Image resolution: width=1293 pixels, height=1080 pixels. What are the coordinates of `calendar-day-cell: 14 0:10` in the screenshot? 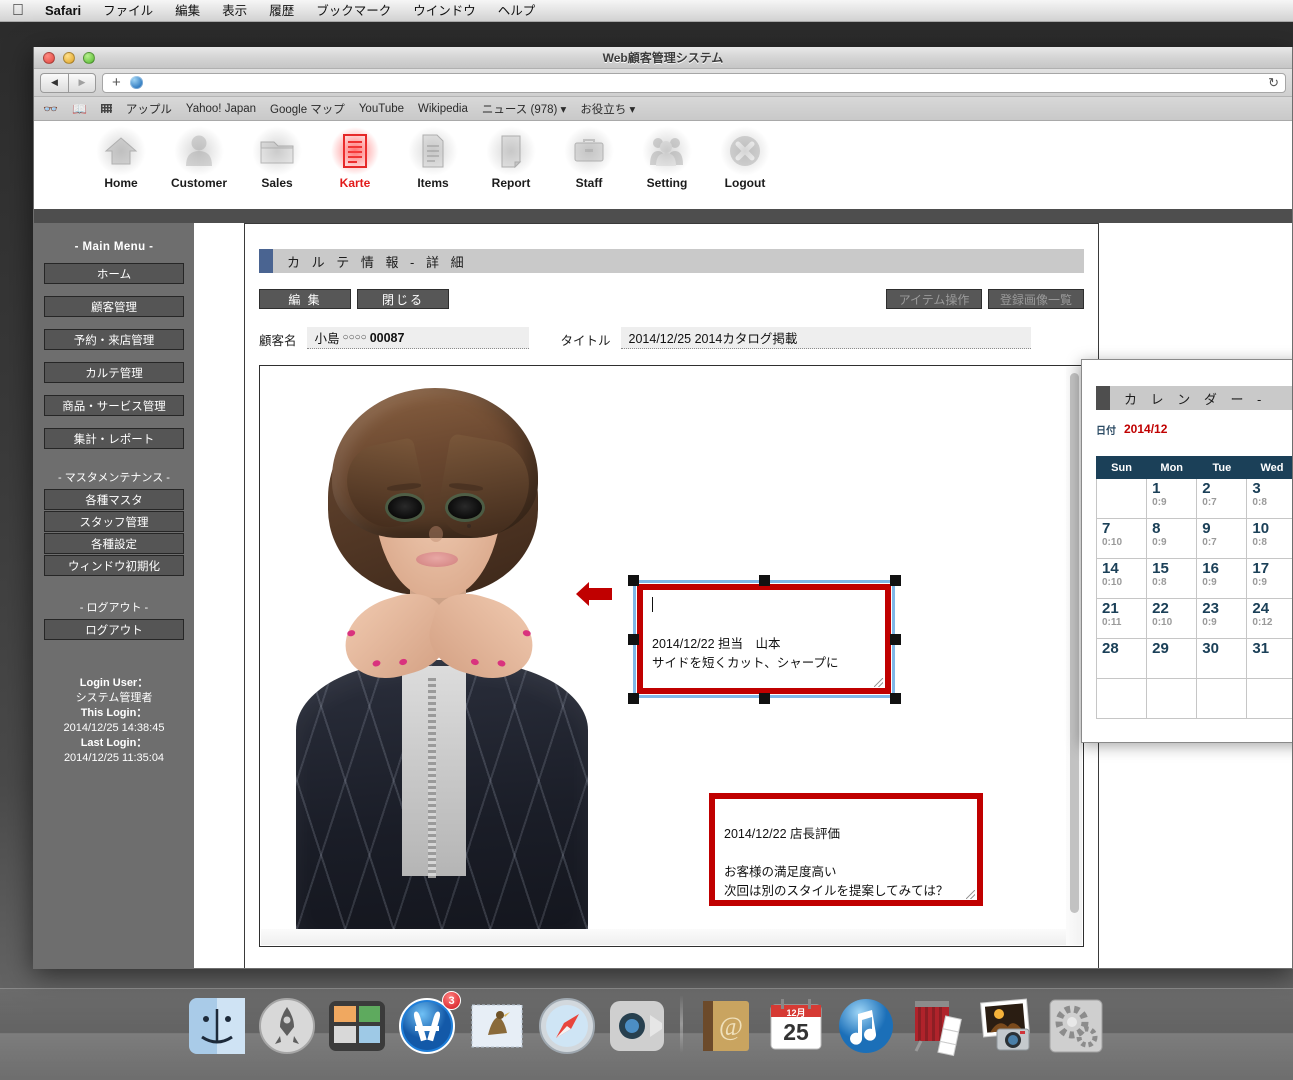 It's located at (1121, 578).